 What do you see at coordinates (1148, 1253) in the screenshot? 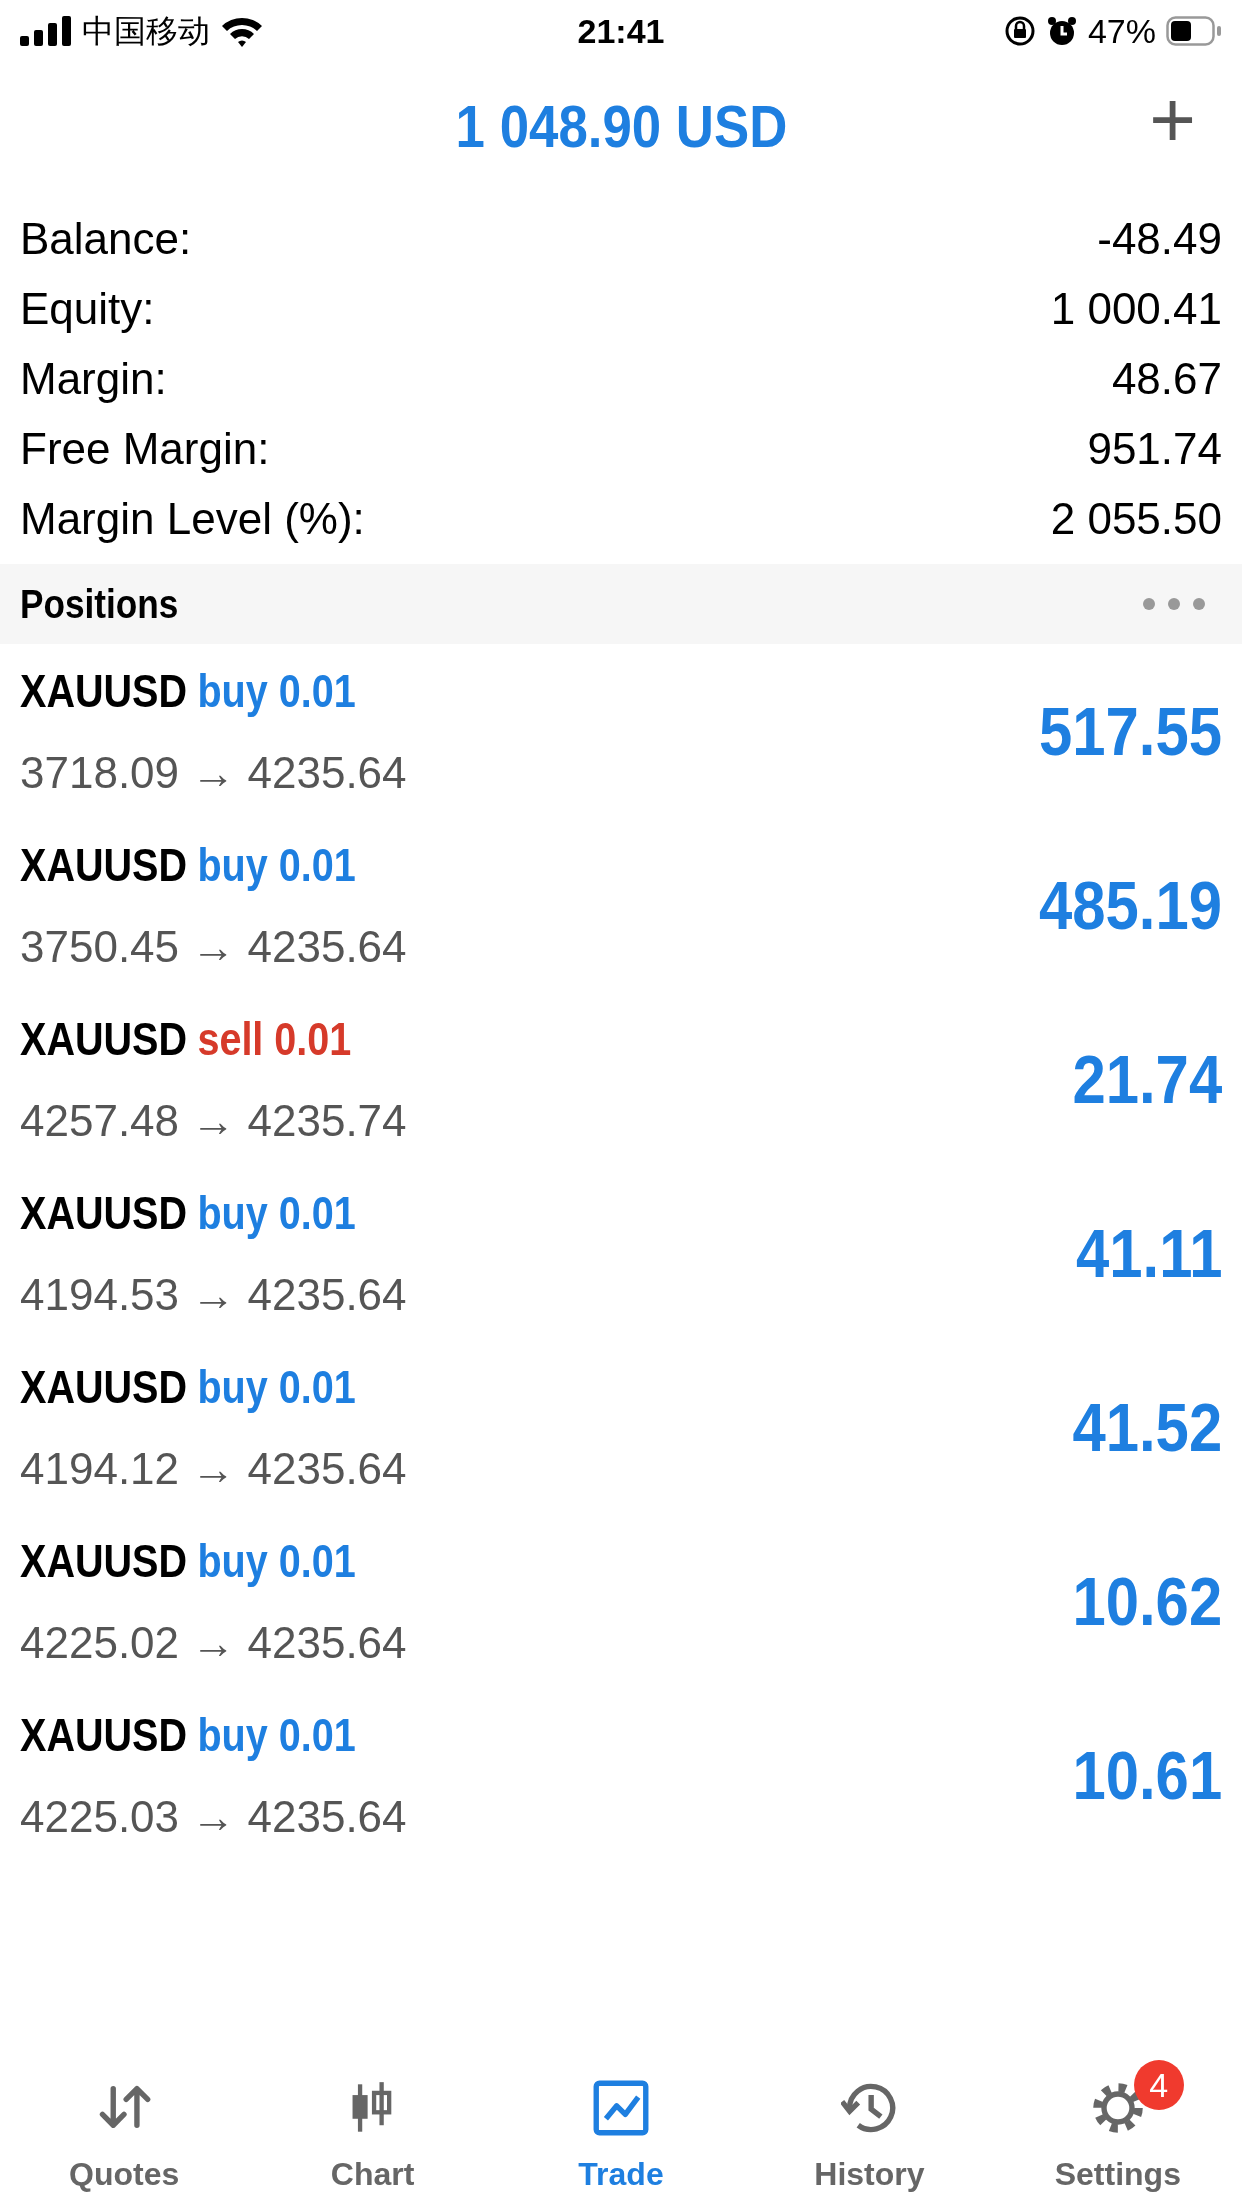
I see `profit-value: 41.11` at bounding box center [1148, 1253].